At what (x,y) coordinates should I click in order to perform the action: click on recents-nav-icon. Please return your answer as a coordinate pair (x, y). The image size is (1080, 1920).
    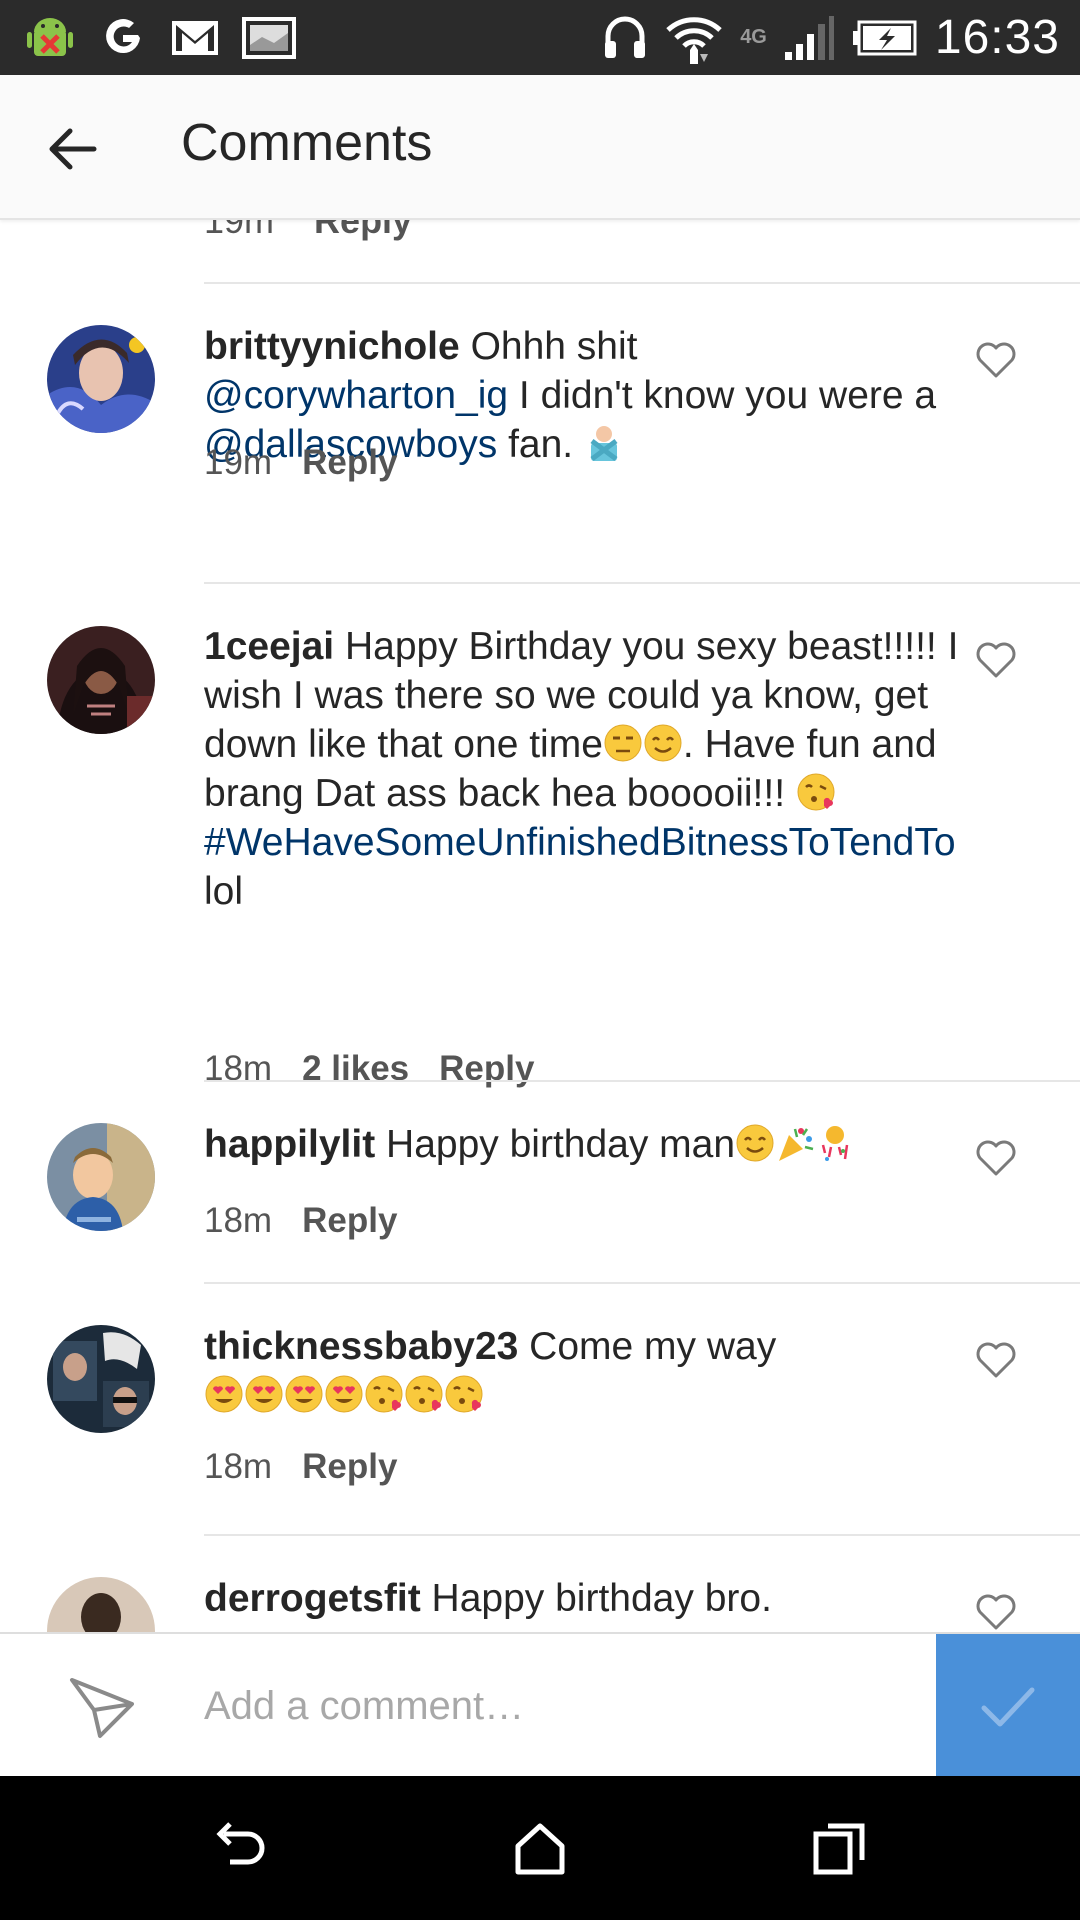
    Looking at the image, I should click on (839, 1849).